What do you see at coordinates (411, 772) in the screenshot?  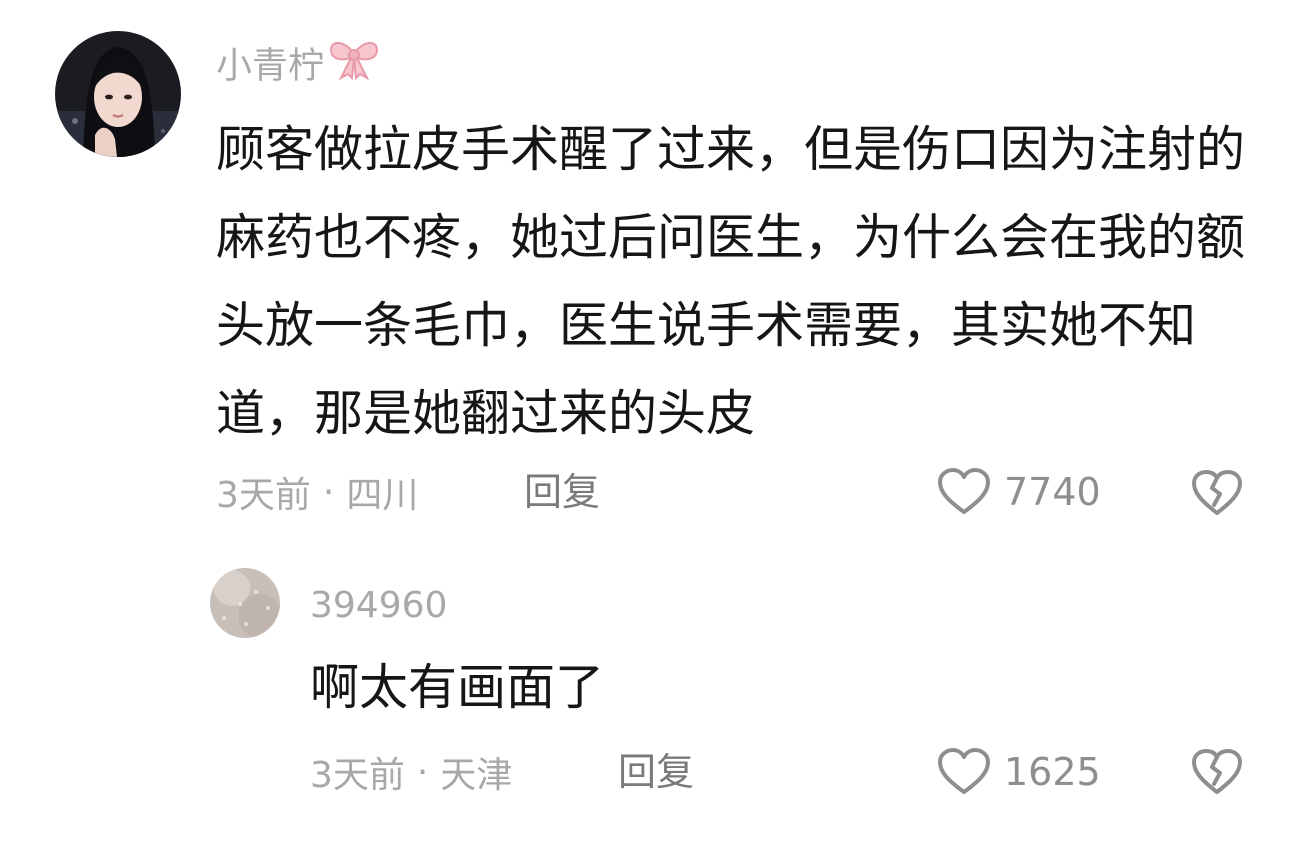 I see `comment-meta: 3天前 · 天津` at bounding box center [411, 772].